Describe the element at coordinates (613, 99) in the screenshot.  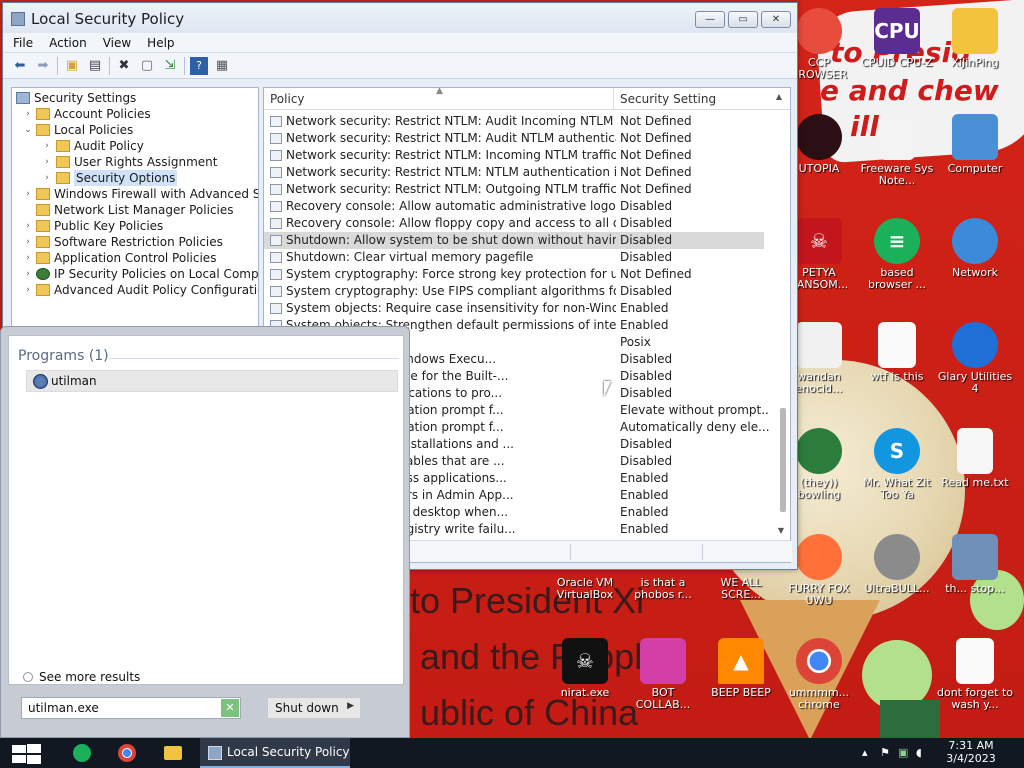
I see `column-divider` at that location.